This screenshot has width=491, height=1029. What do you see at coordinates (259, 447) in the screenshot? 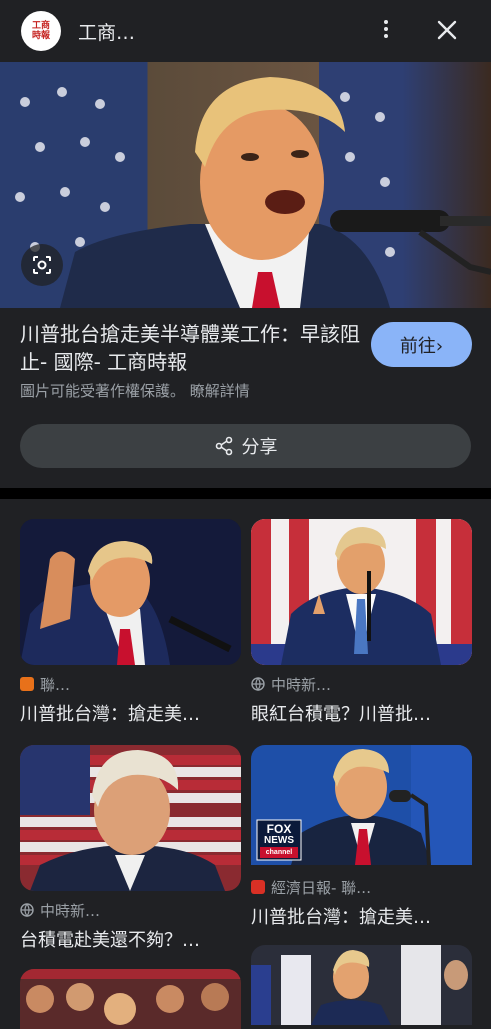
I see `share-label: 分享` at bounding box center [259, 447].